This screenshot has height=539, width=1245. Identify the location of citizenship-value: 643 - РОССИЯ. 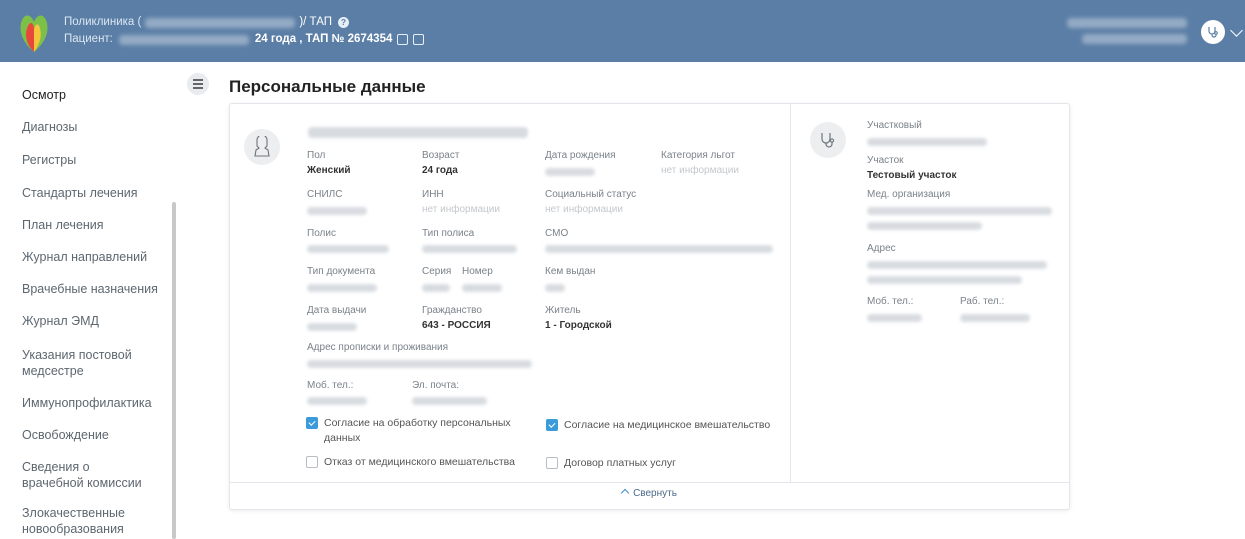
(456, 325).